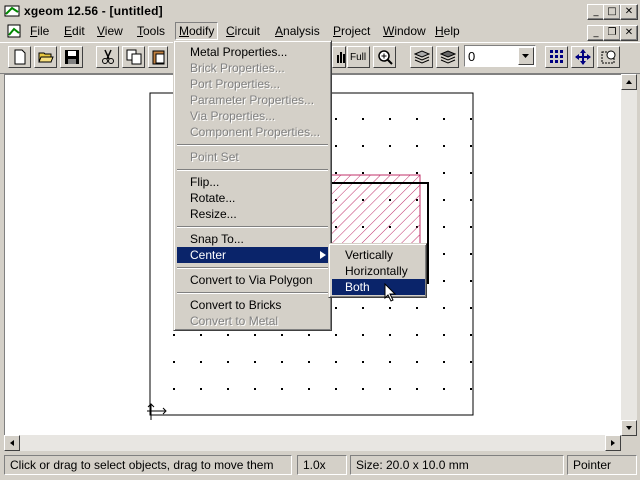 This screenshot has width=640, height=480. I want to click on status-zoom: 1.0x, so click(322, 465).